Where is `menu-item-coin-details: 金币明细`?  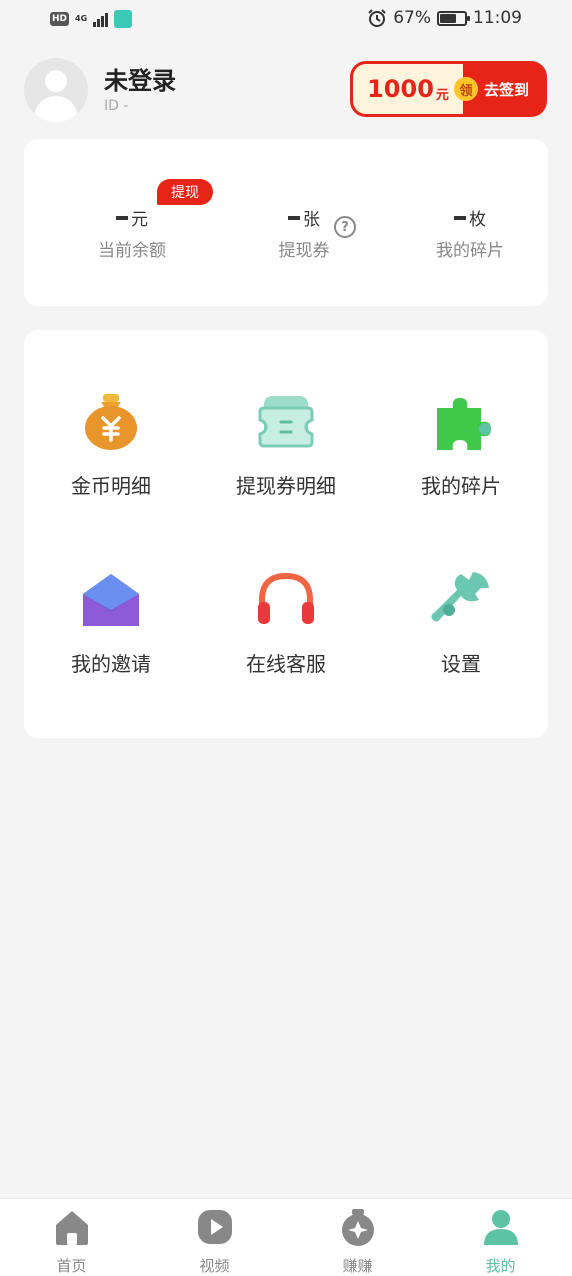 menu-item-coin-details: 金币明细 is located at coordinates (111, 444).